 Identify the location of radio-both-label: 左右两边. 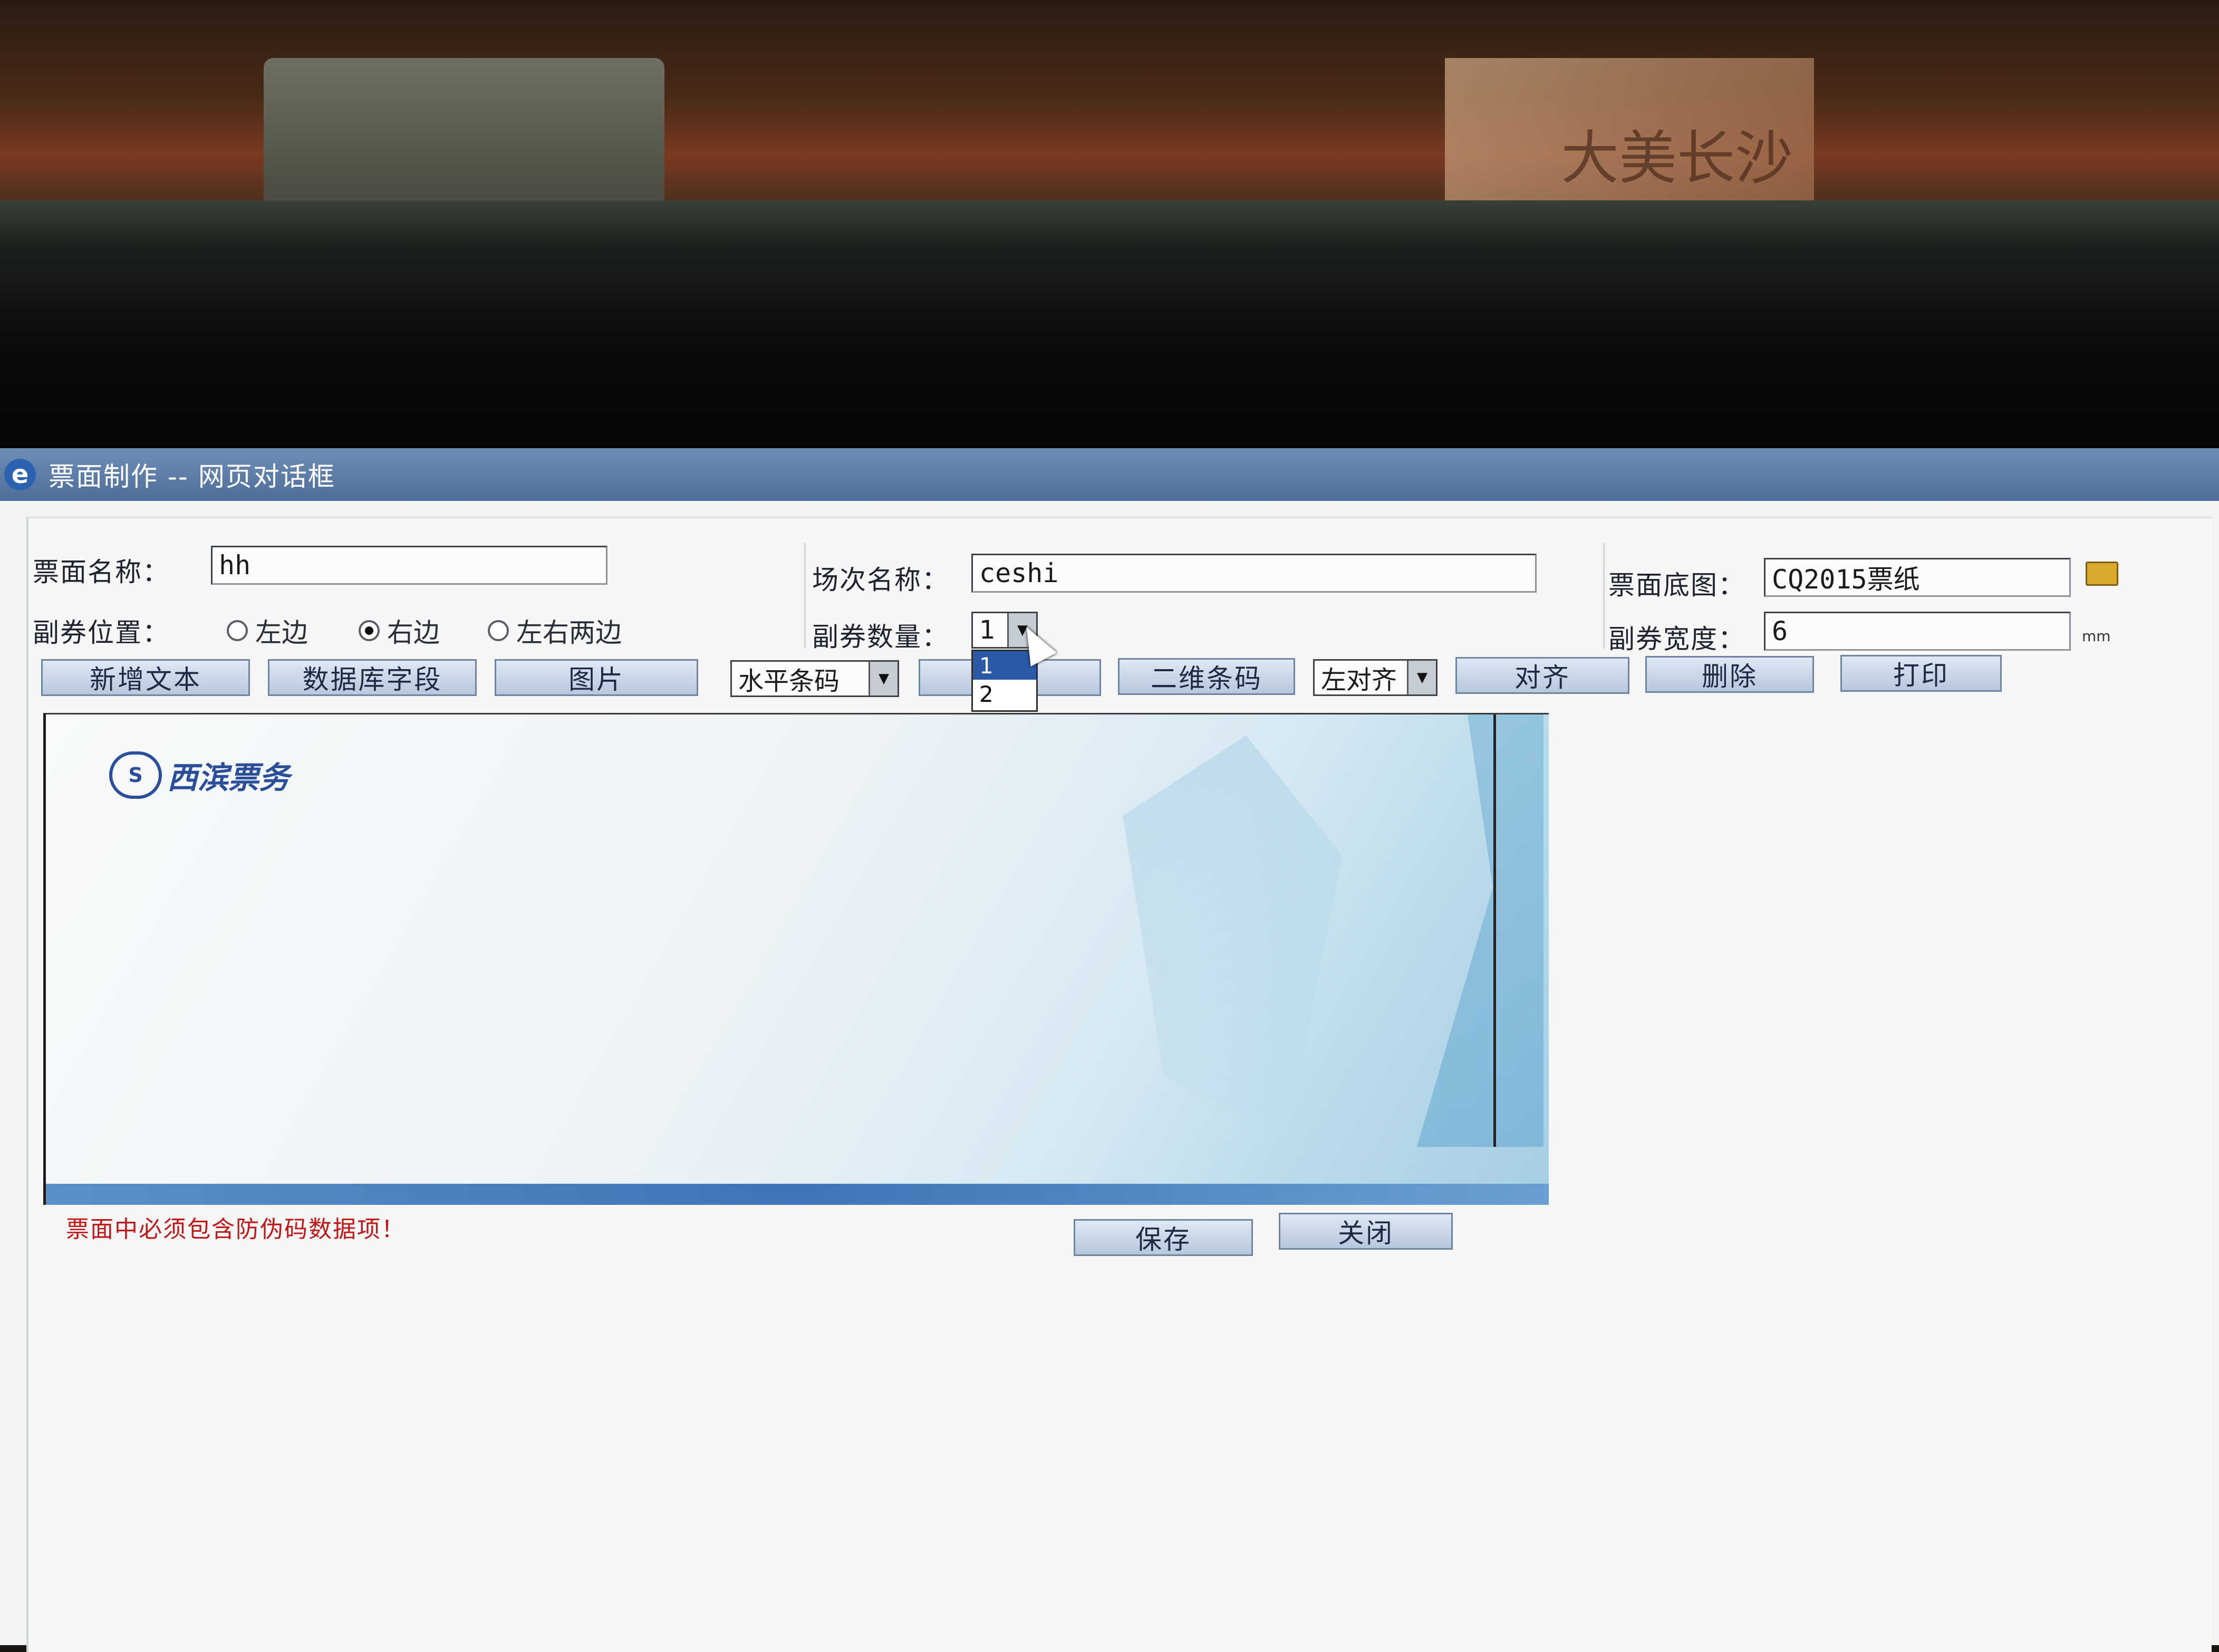
(569, 633).